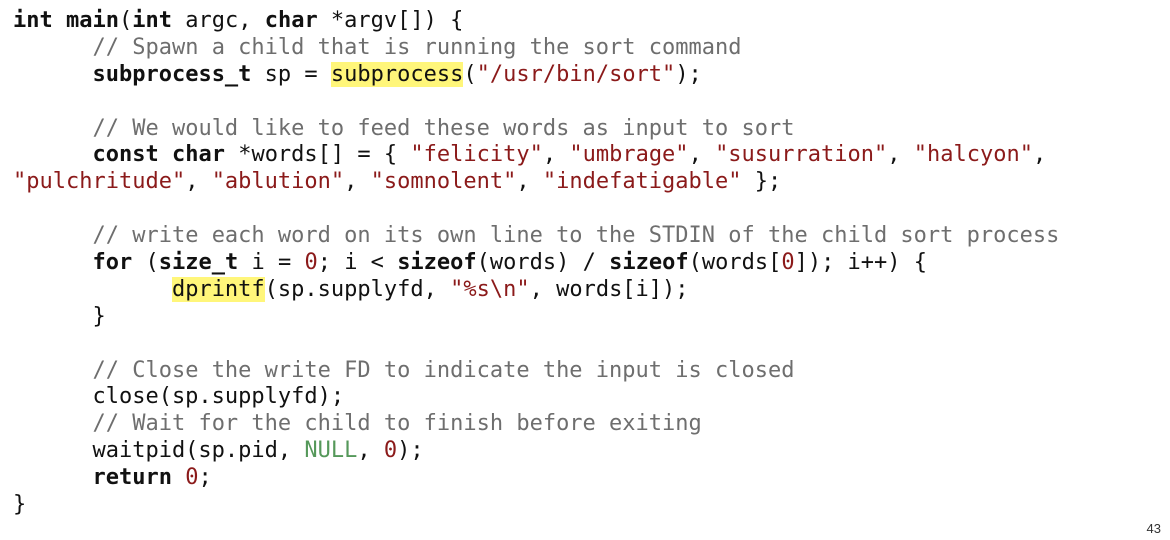 The image size is (1170, 540). What do you see at coordinates (99, 182) in the screenshot?
I see `code-string: "pulchritude"` at bounding box center [99, 182].